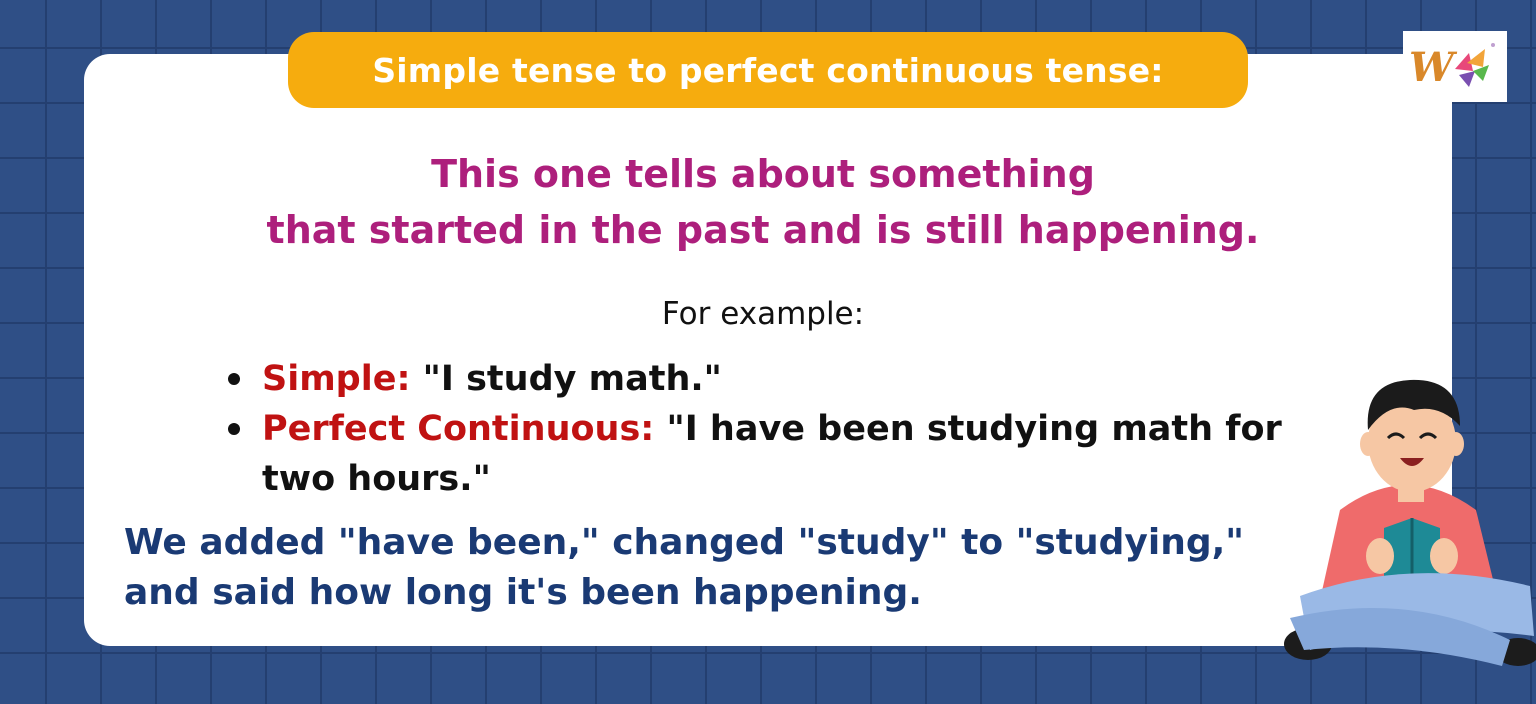 This screenshot has height=704, width=1536. What do you see at coordinates (763, 314) in the screenshot?
I see `example-label: For example:` at bounding box center [763, 314].